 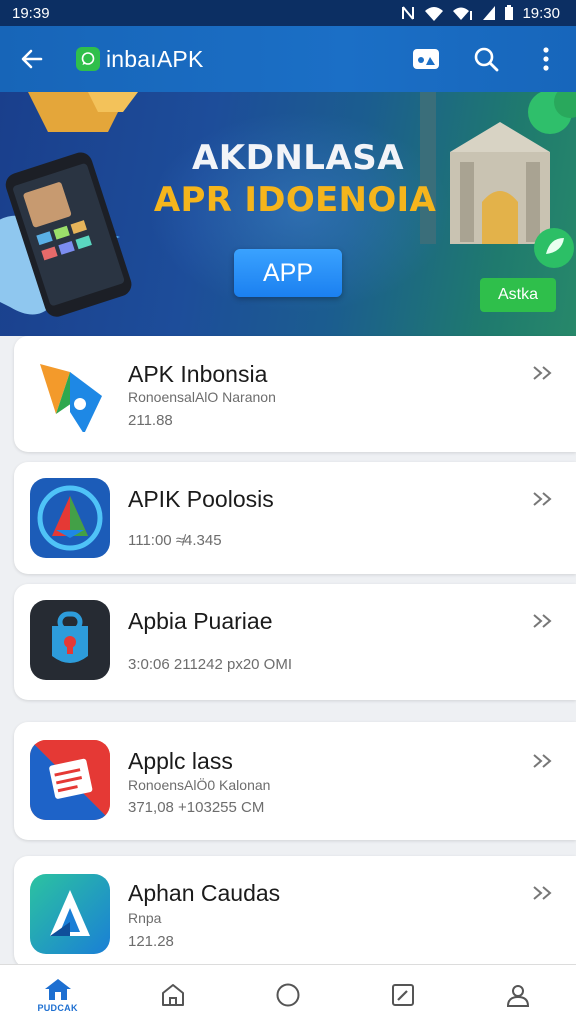 I want to click on app-meta: 121.28, so click(x=151, y=941).